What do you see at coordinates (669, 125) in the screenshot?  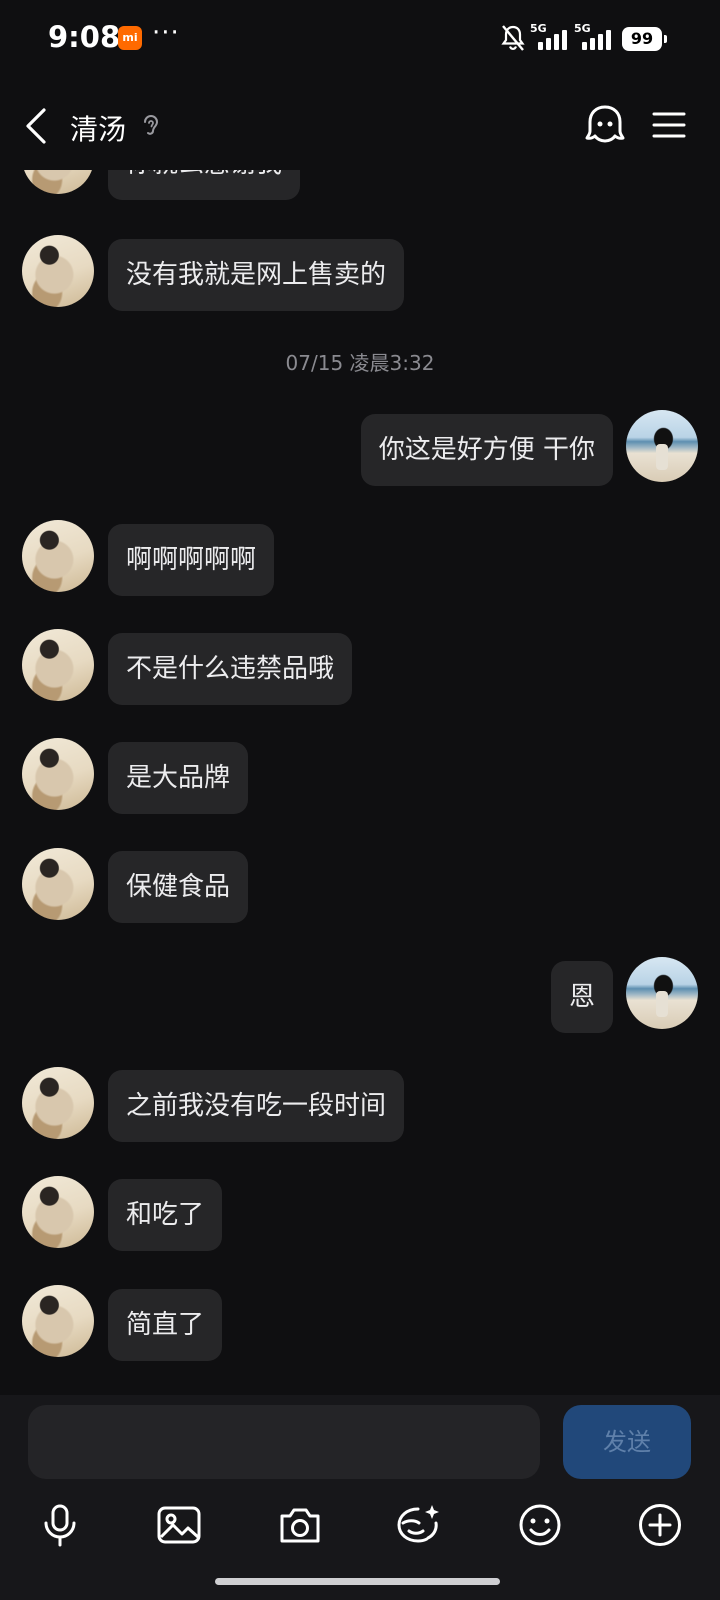 I see `menu-icon` at bounding box center [669, 125].